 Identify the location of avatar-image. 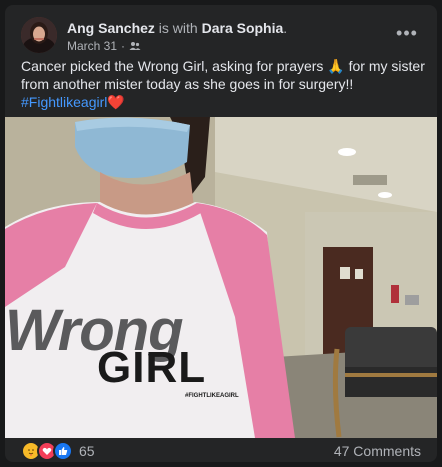
(39, 35).